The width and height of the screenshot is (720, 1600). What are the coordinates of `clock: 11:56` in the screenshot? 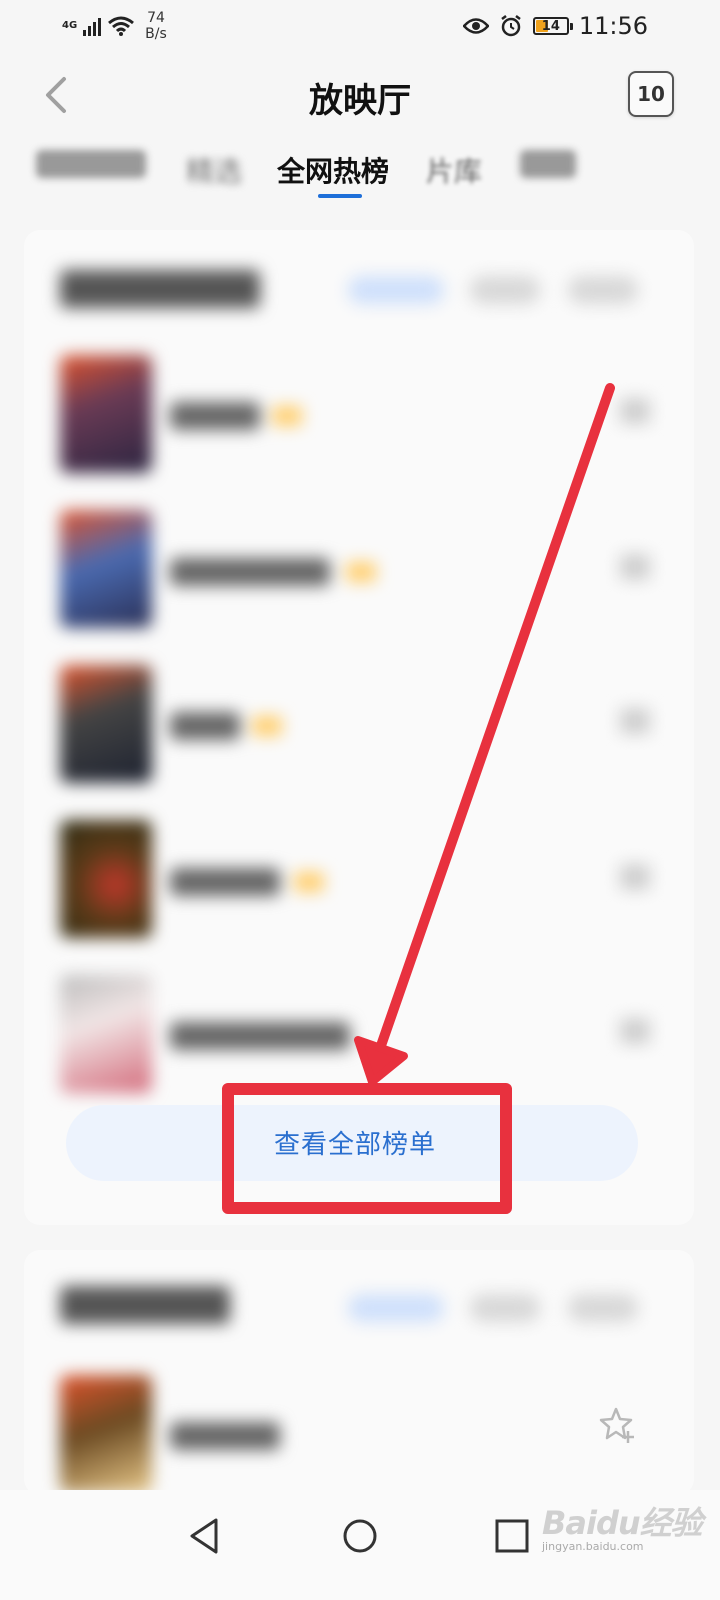 It's located at (613, 26).